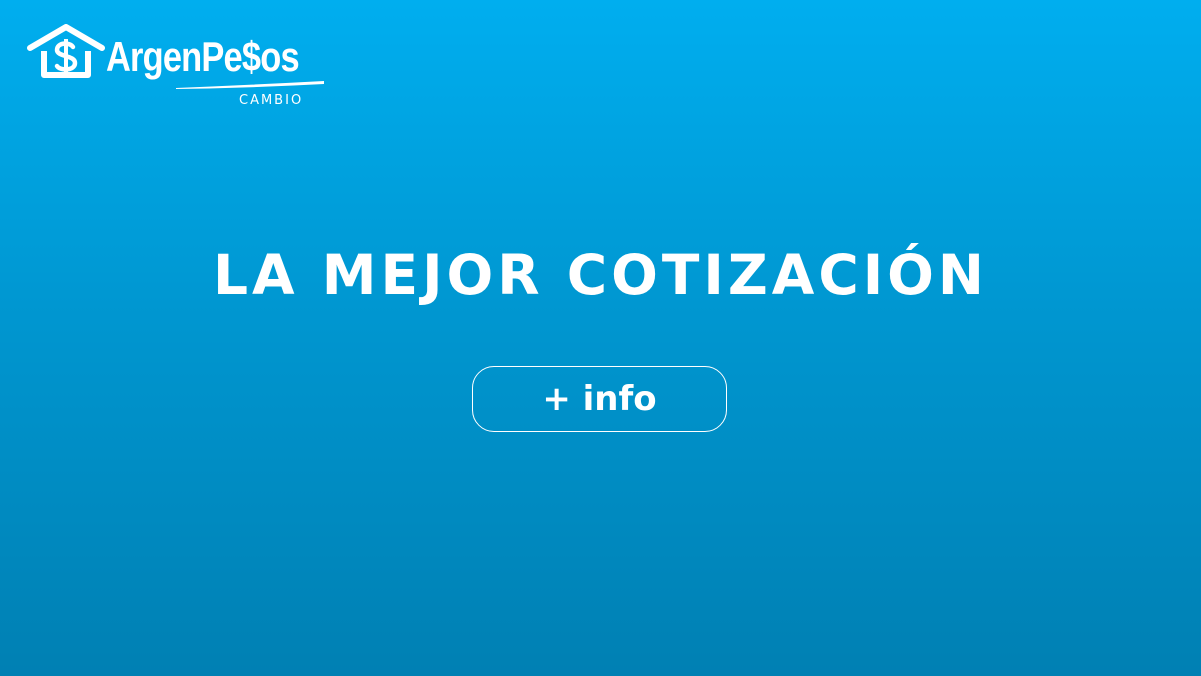 The width and height of the screenshot is (1201, 676). Describe the element at coordinates (599, 399) in the screenshot. I see `more-info-button: + info` at that location.